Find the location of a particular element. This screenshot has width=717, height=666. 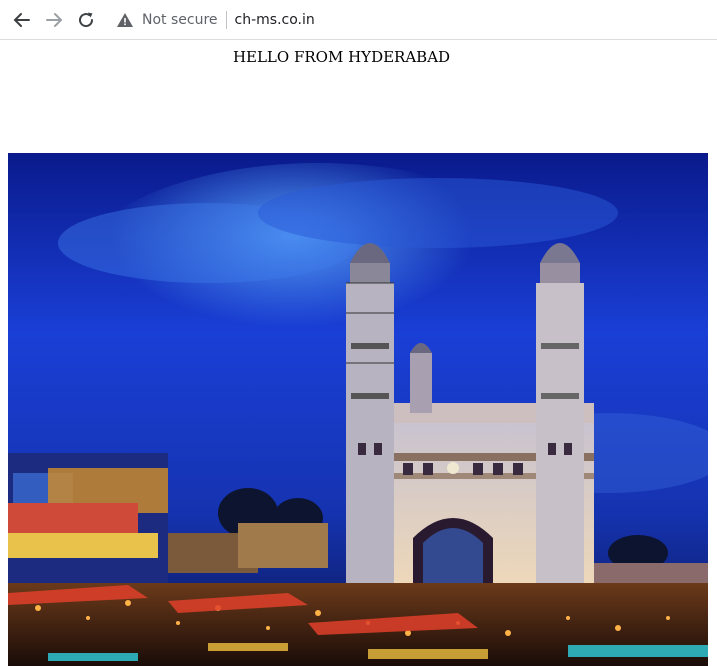

arrow-right-icon is located at coordinates (54, 20).